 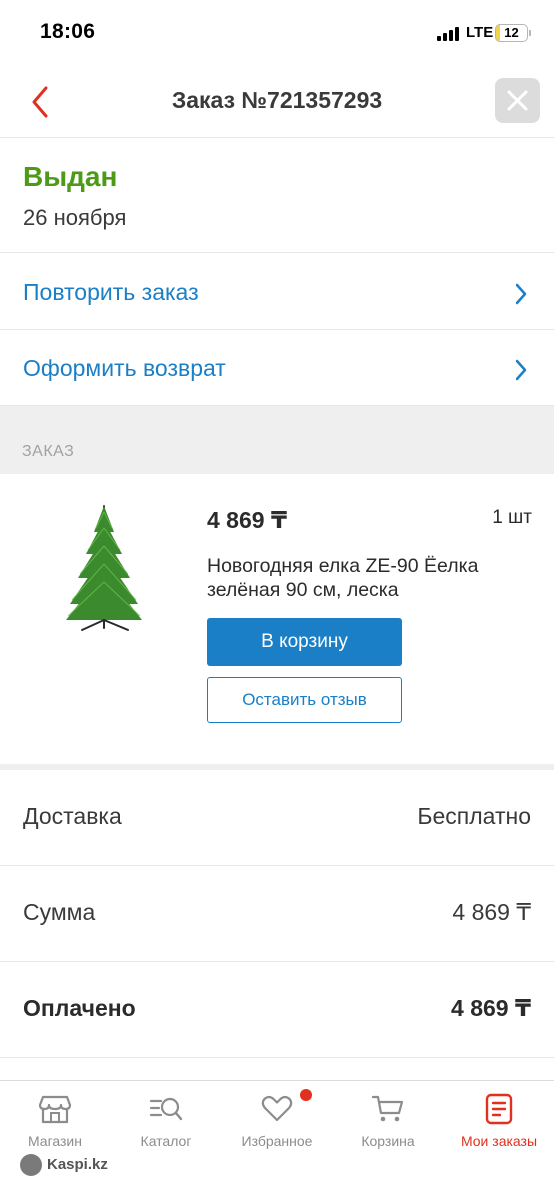 I want to click on repeat-order-label: Повторить заказ, so click(x=111, y=292).